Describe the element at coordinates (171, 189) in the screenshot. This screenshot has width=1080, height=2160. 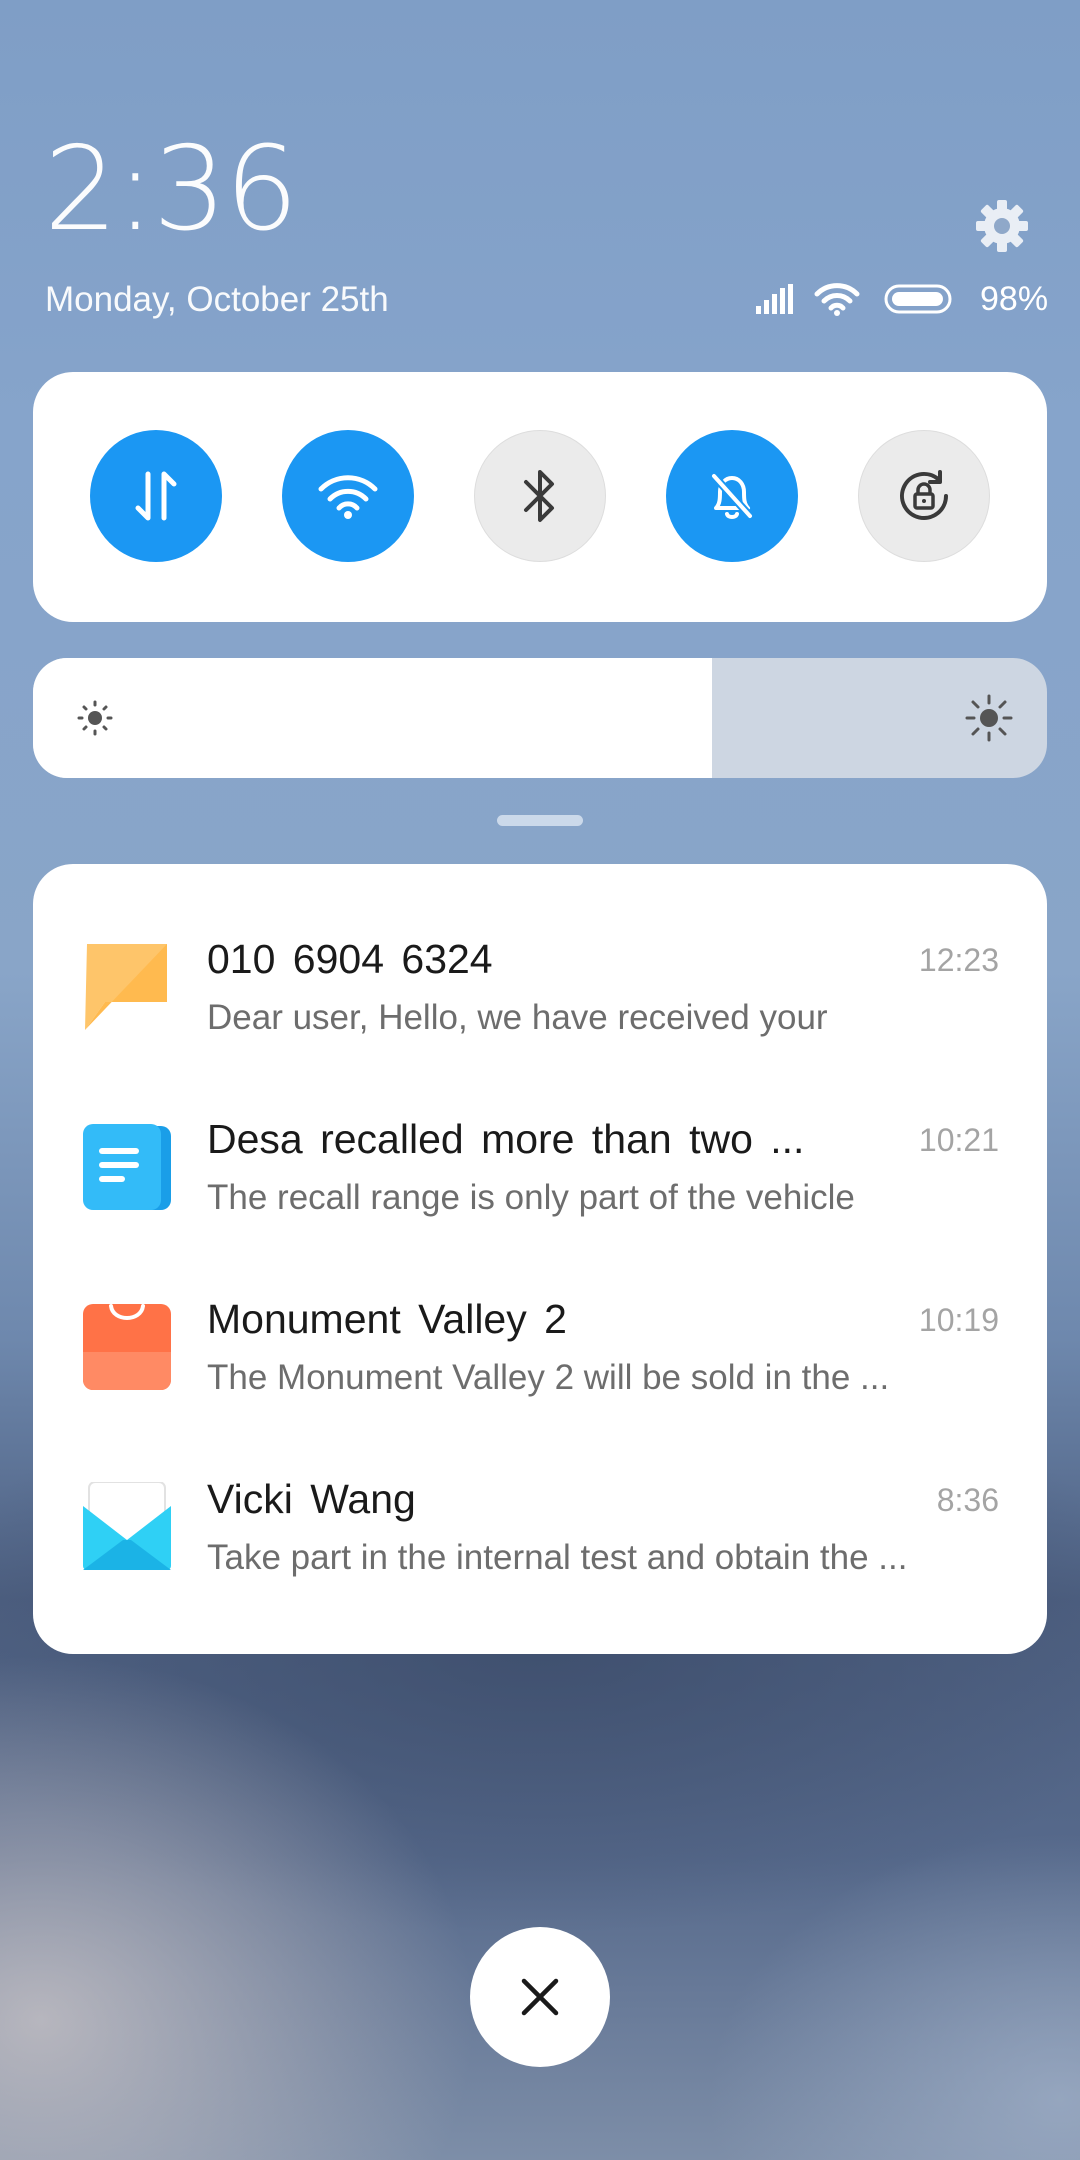
I see `clock-time: 2:36` at that location.